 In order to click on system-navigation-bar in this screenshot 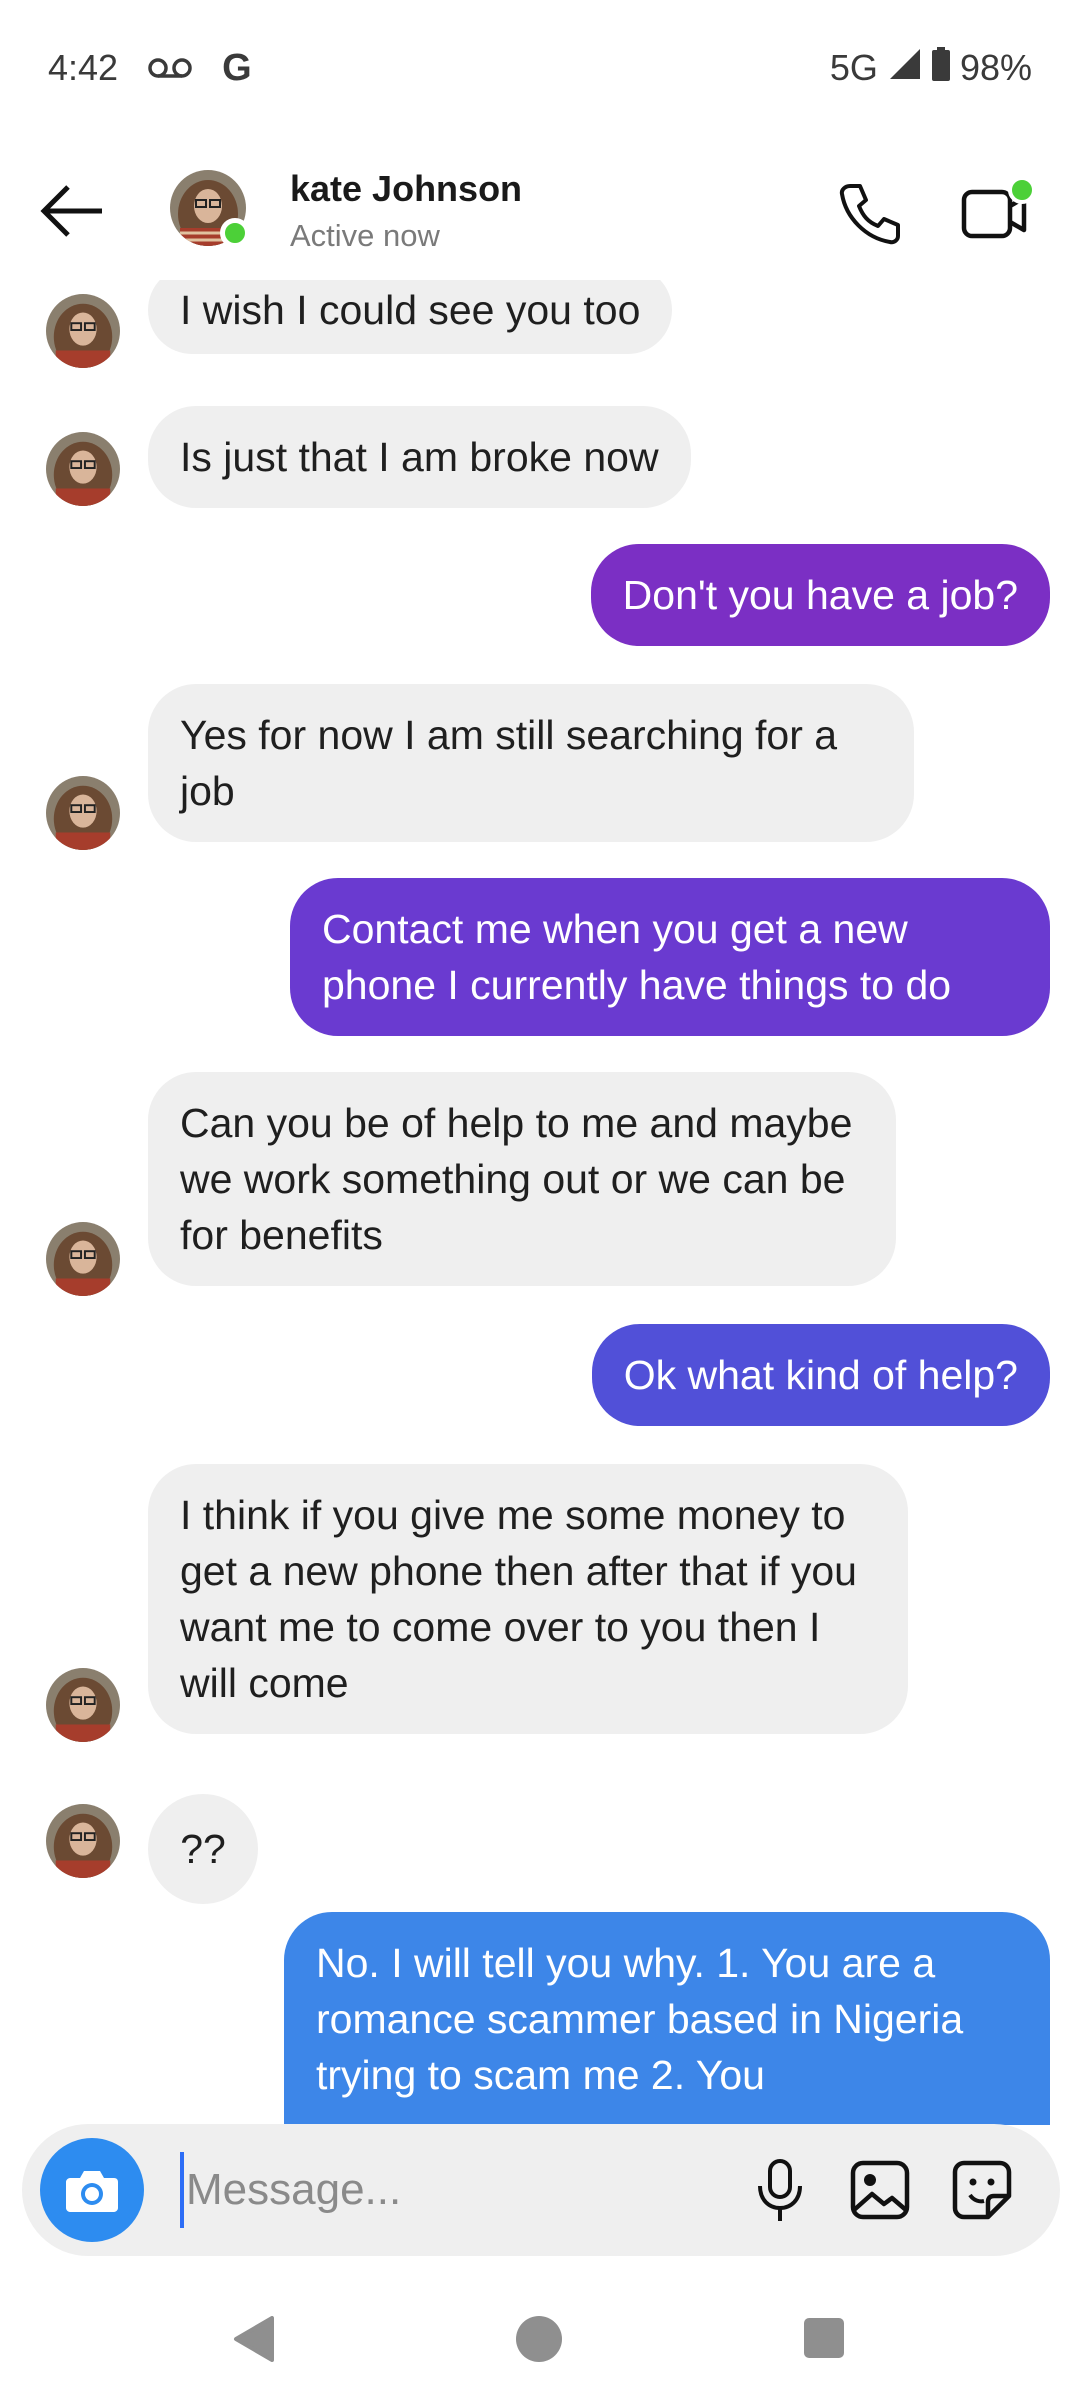, I will do `click(540, 2335)`.